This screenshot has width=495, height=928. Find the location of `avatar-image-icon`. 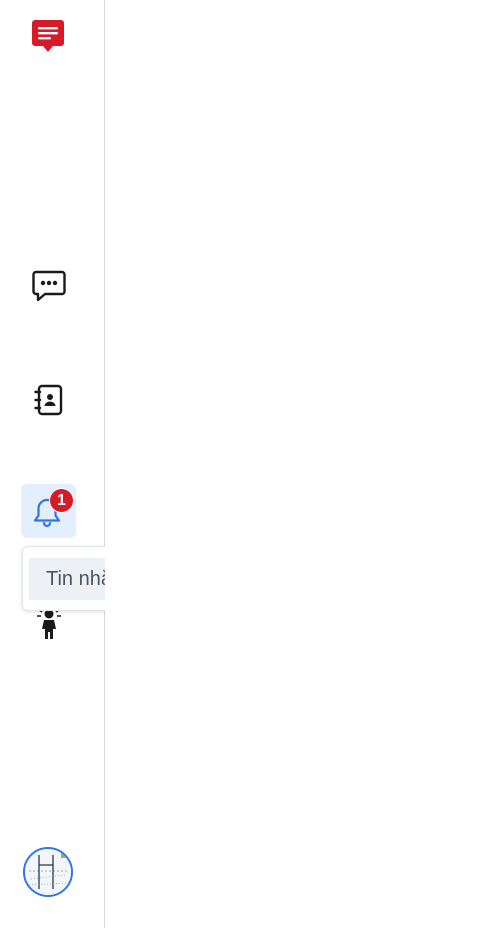

avatar-image-icon is located at coordinates (48, 872).